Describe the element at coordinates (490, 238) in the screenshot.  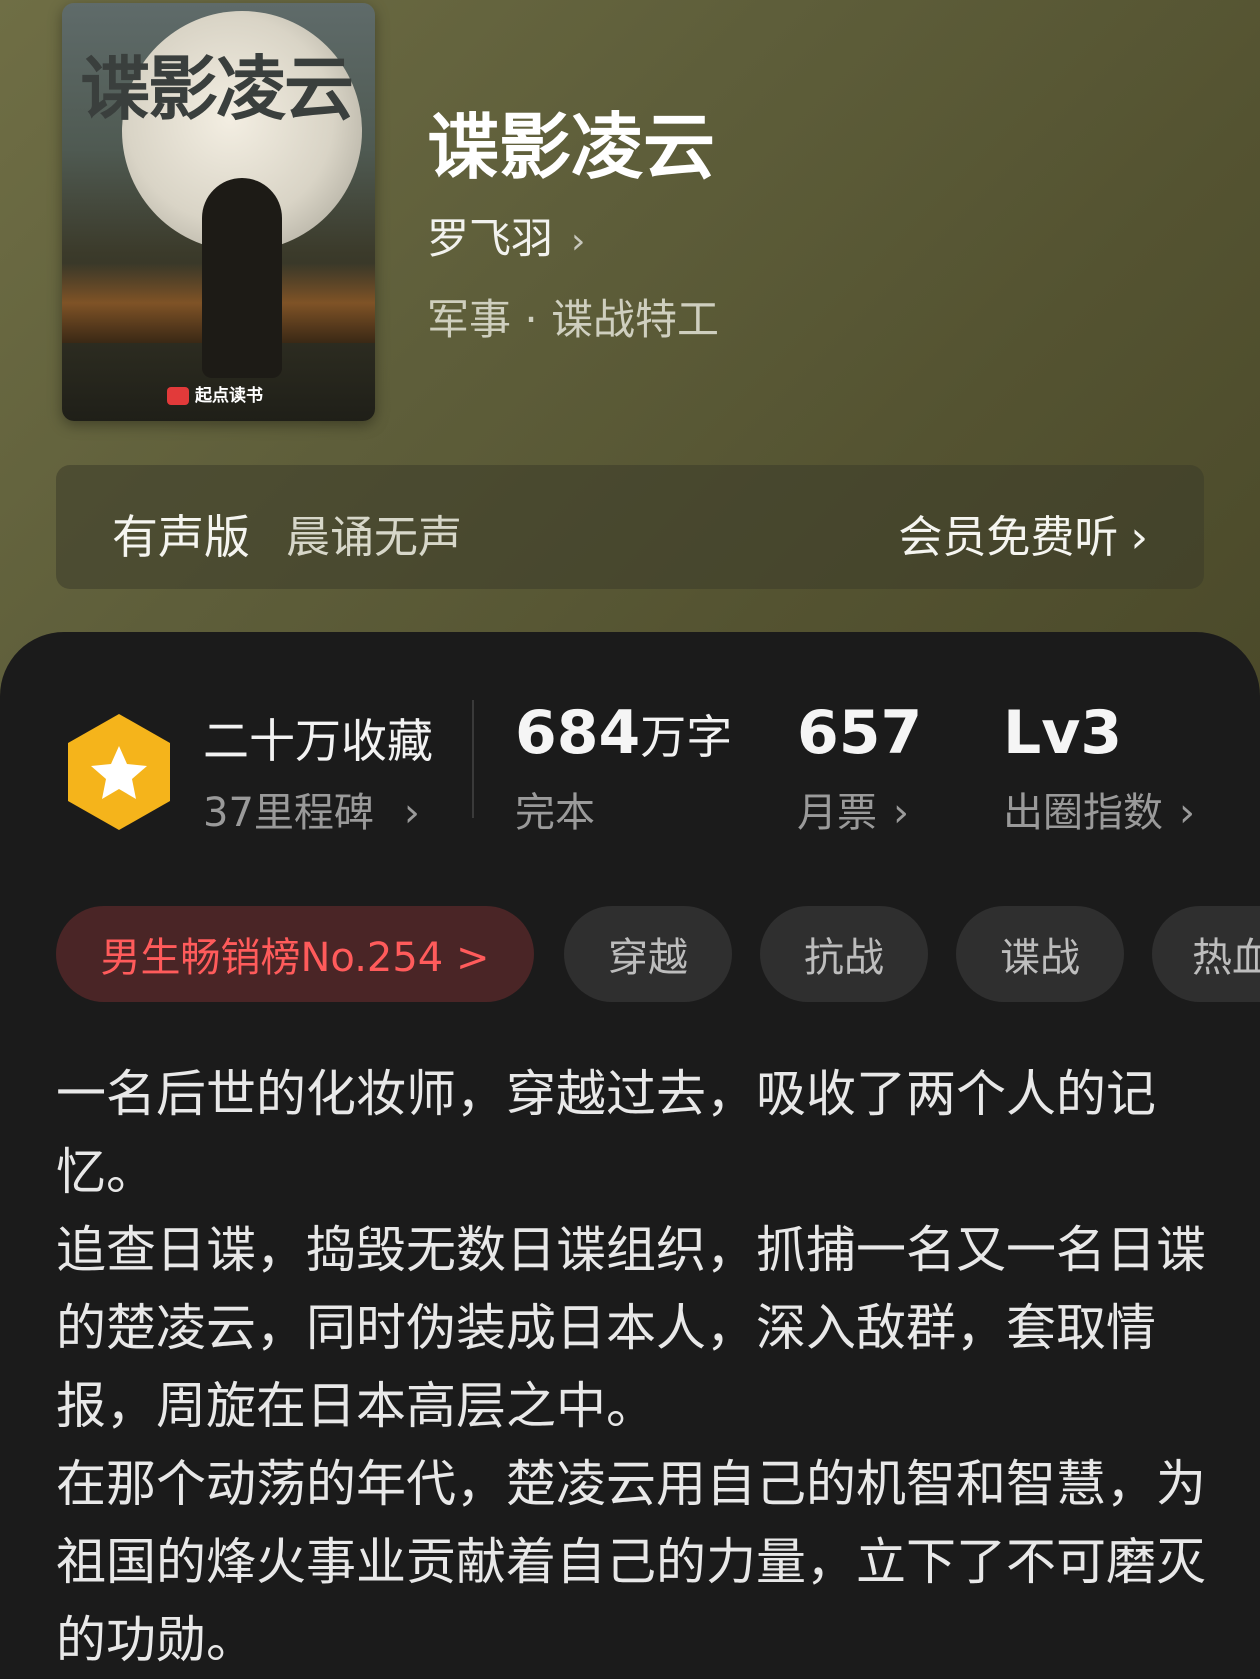
I see `author-name: 罗飞羽` at that location.